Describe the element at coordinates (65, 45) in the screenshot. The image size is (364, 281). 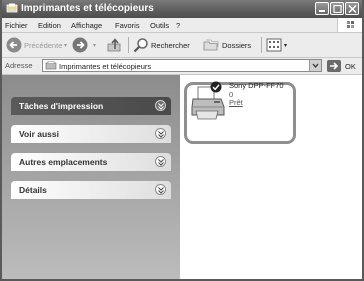
I see `back-dropdown-icon: ▾` at that location.